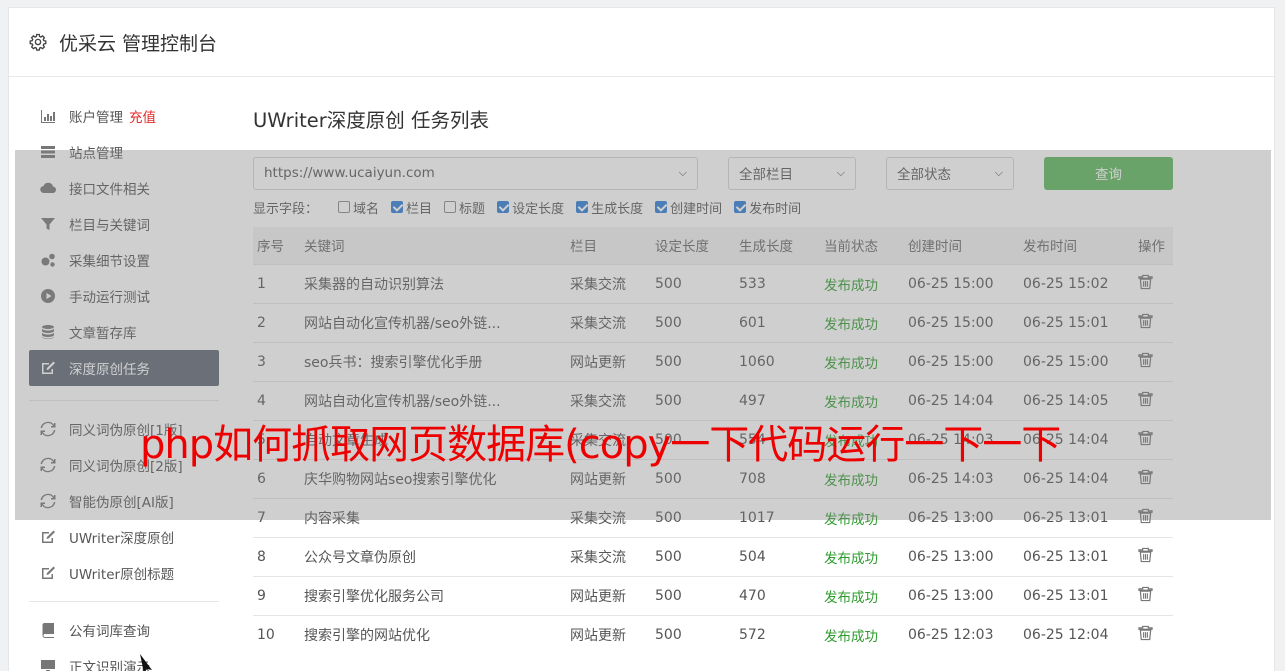 Image resolution: width=1285 pixels, height=671 pixels. I want to click on cell-index: 8, so click(276, 556).